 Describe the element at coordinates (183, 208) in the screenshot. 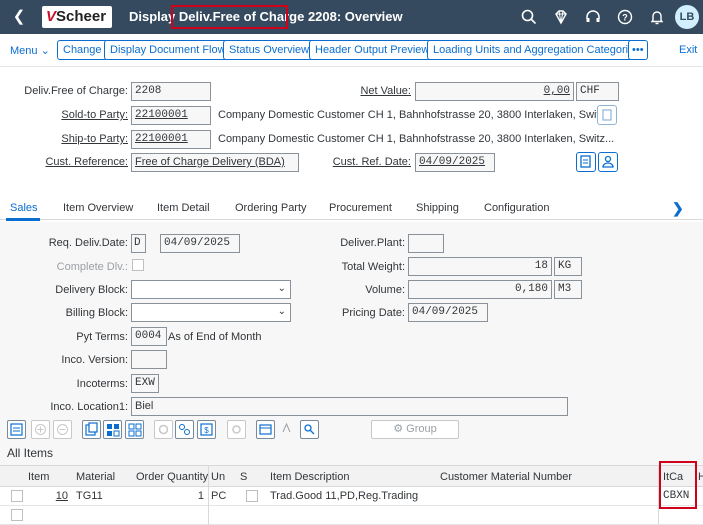

I see `tab-item-detail: Item Detail` at that location.